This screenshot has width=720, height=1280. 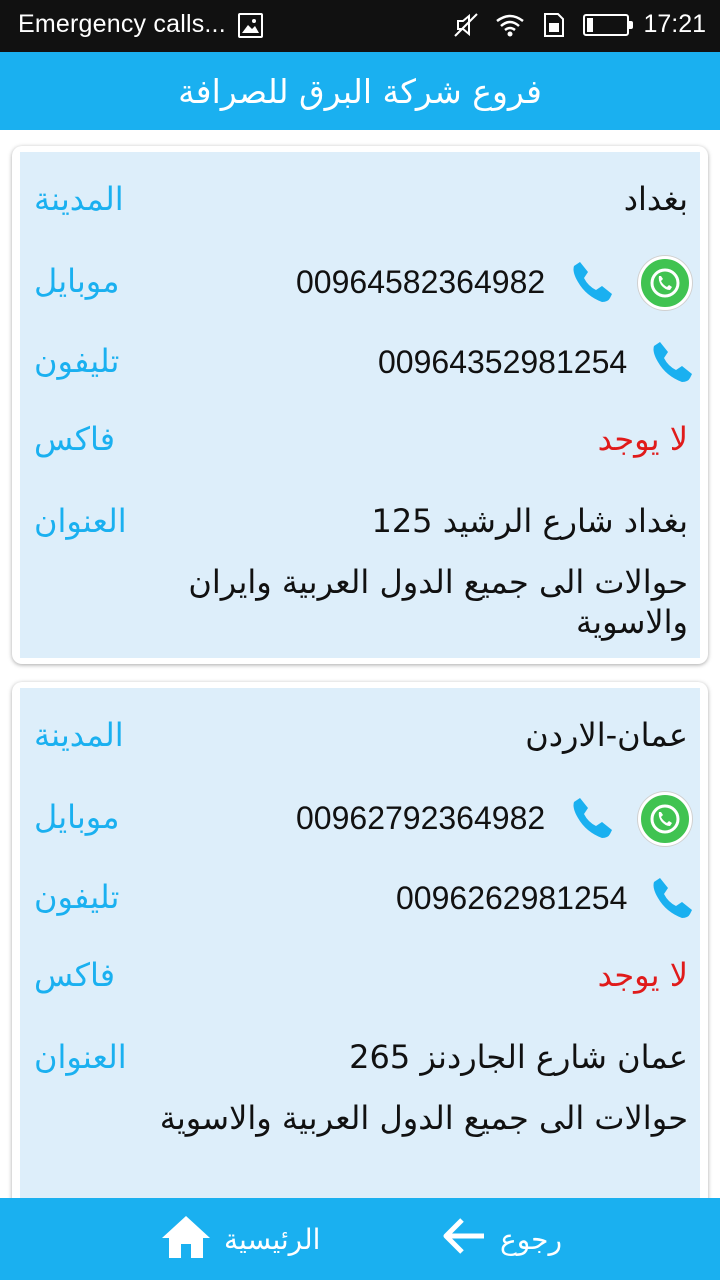 I want to click on home-icon, so click(x=186, y=1239).